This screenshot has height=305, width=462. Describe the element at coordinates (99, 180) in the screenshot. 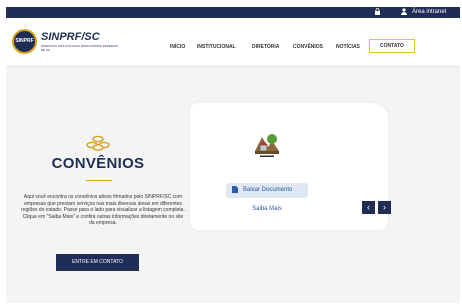

I see `title-divider` at that location.